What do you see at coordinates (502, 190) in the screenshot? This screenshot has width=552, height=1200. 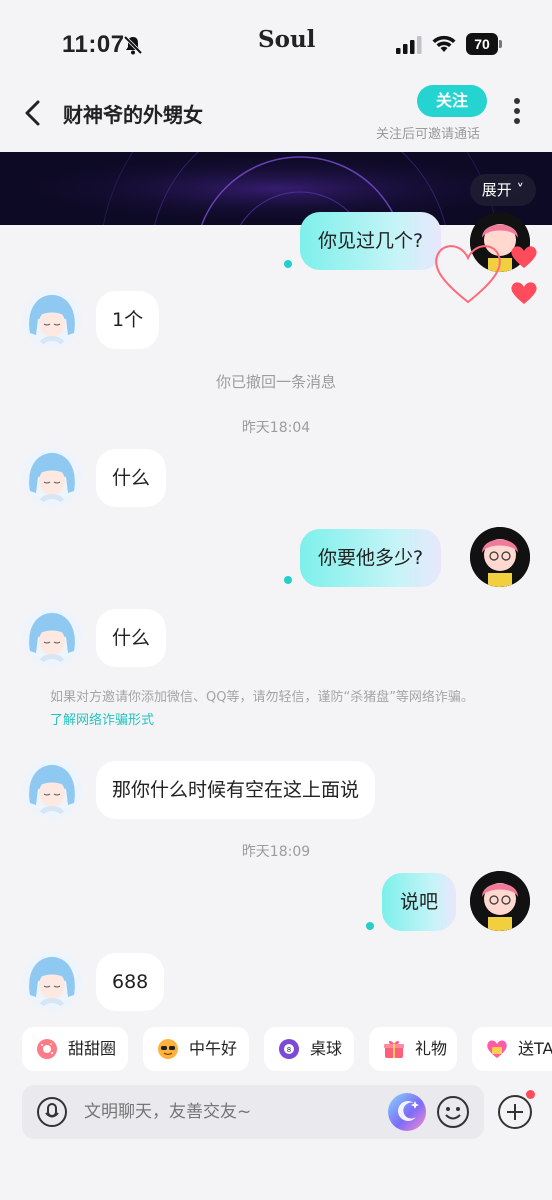 I see `expand-button: 展开 ˅` at bounding box center [502, 190].